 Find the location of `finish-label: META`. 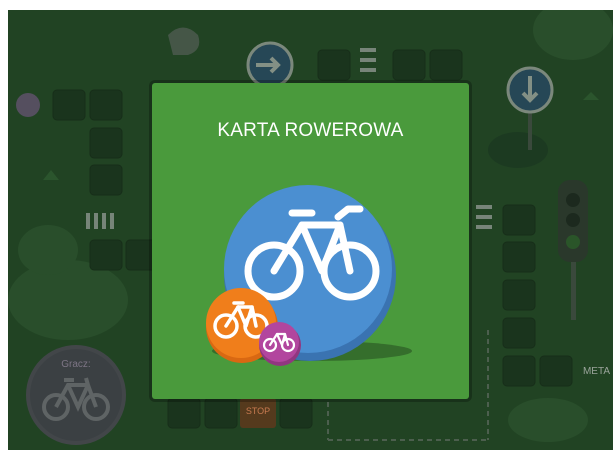

finish-label: META is located at coordinates (596, 371).